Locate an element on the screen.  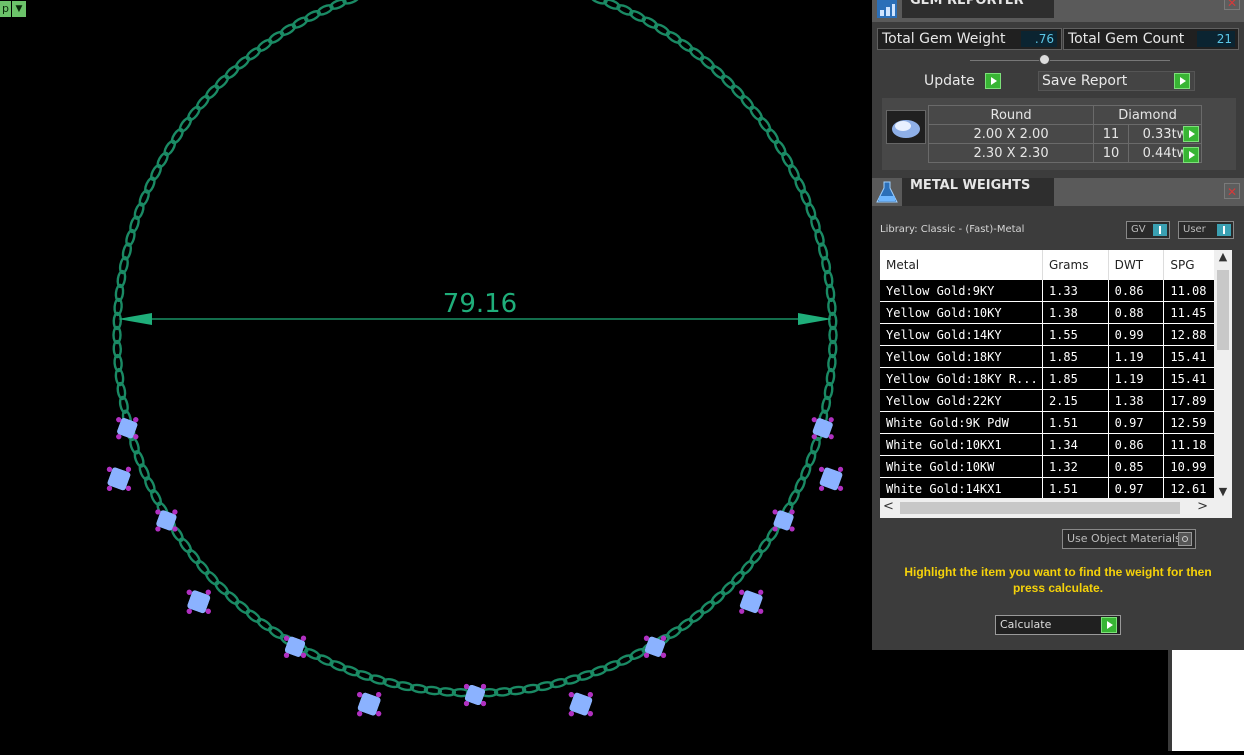
column-header-dwt: DWT is located at coordinates (1136, 265).